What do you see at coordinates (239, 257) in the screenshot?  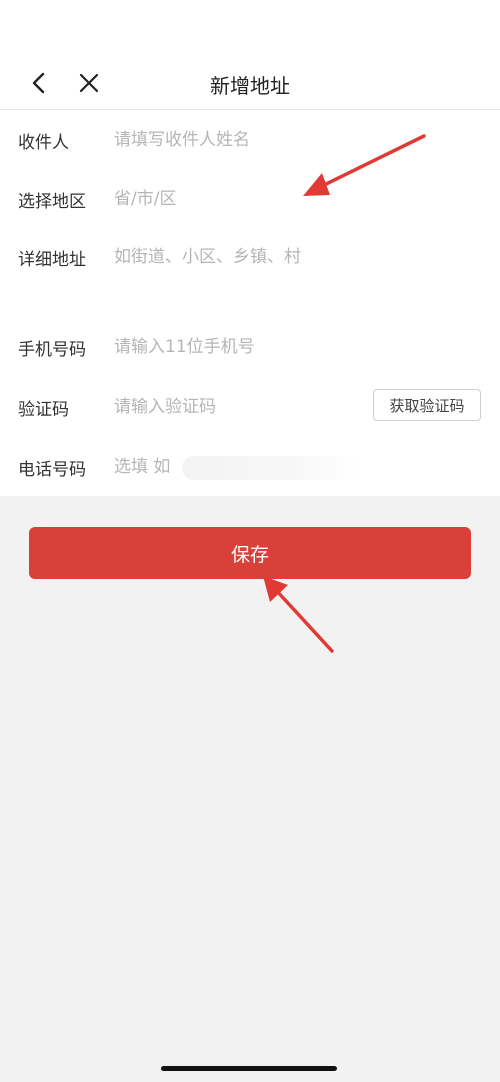 I see `address-input` at bounding box center [239, 257].